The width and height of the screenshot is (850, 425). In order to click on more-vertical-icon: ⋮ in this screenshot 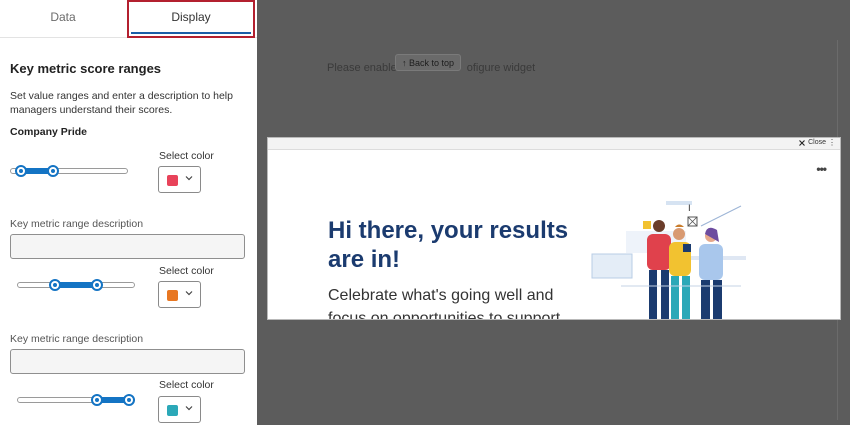, I will do `click(832, 142)`.